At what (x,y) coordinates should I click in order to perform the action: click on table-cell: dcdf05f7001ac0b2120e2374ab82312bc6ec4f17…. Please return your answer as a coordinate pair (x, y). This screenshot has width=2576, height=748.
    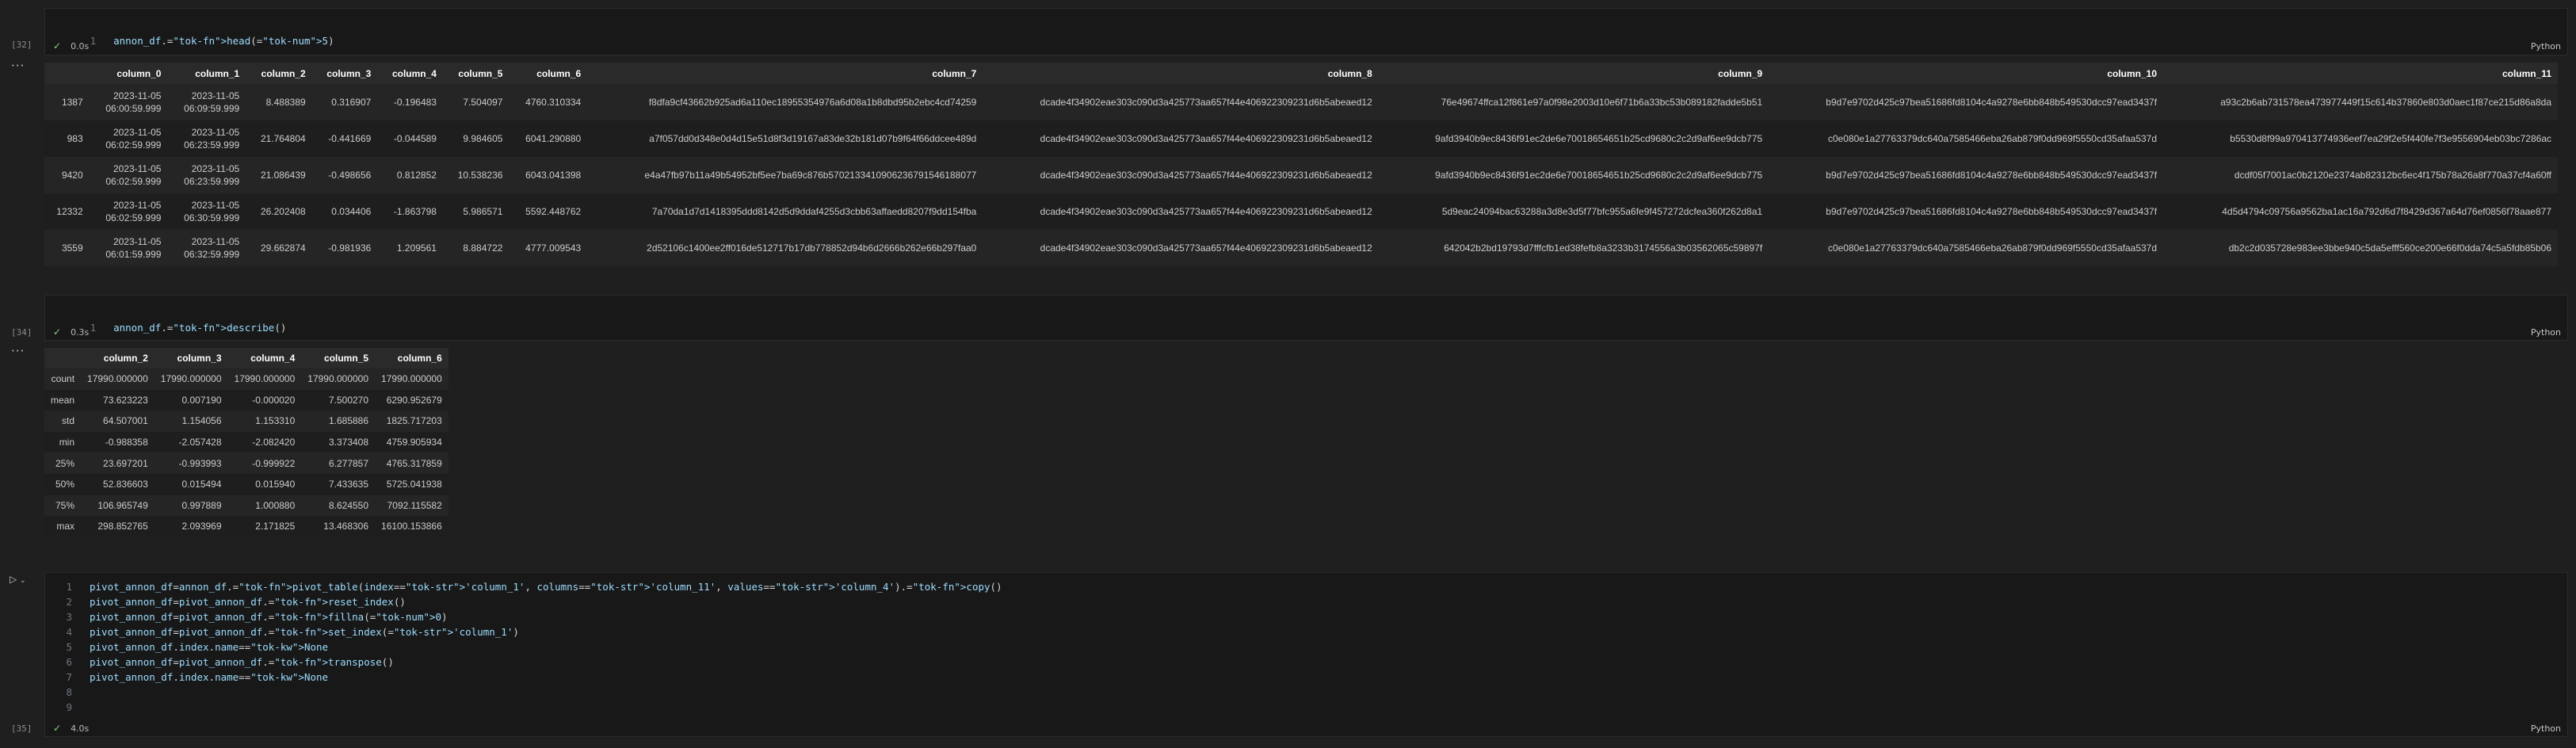
    Looking at the image, I should click on (2392, 175).